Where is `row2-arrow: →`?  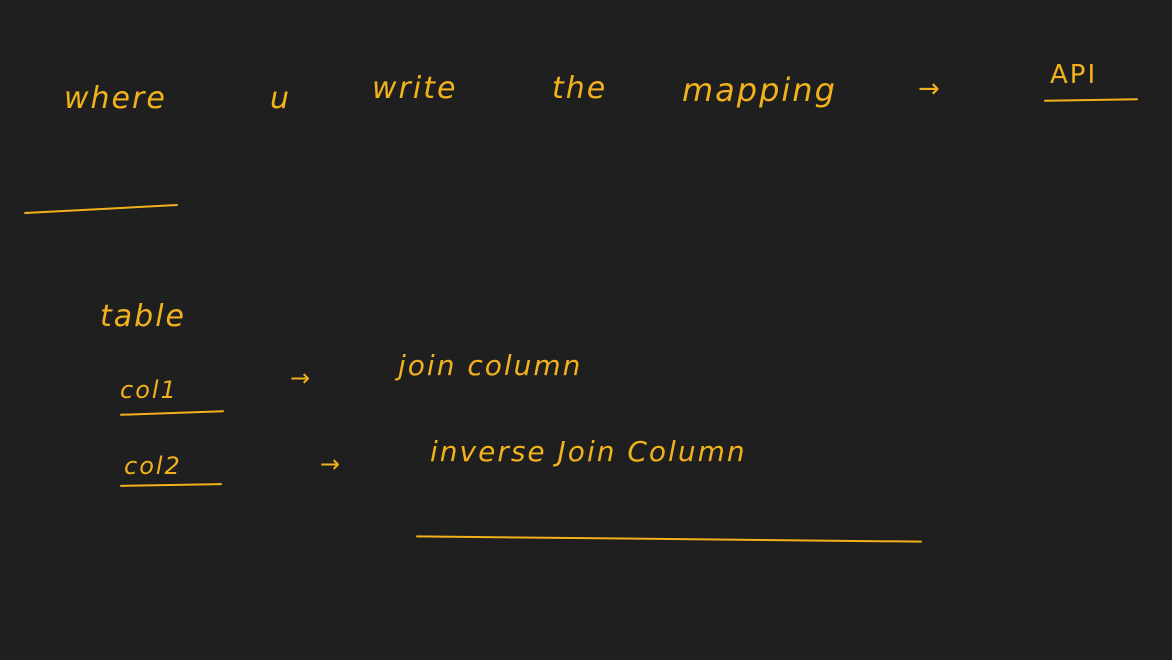
row2-arrow: → is located at coordinates (331, 464).